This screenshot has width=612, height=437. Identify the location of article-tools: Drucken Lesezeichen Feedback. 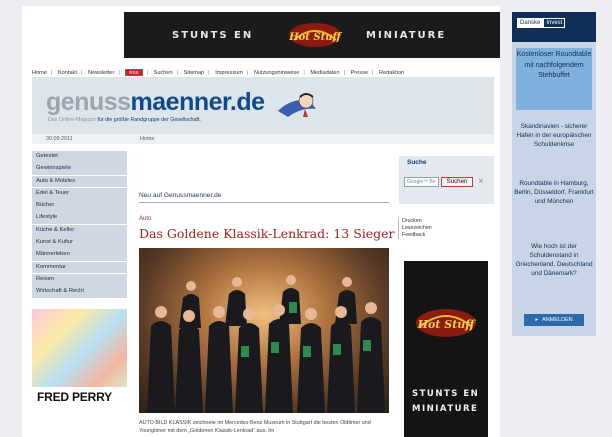
(415, 228).